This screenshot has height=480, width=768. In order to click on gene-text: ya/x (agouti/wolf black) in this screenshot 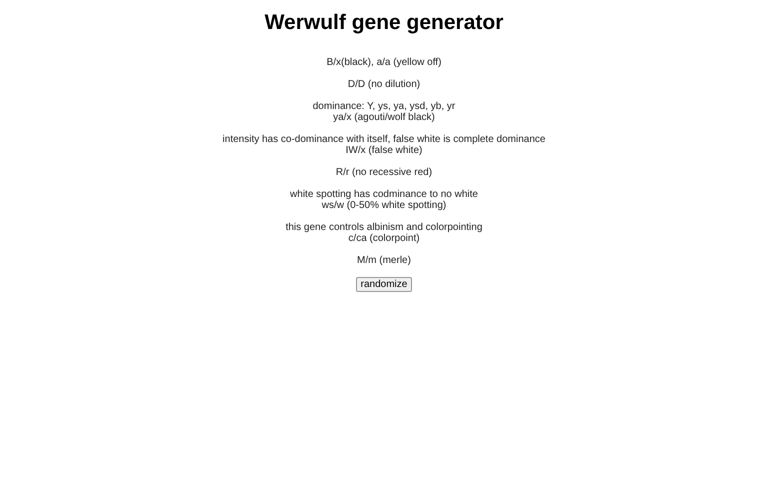, I will do `click(384, 117)`.